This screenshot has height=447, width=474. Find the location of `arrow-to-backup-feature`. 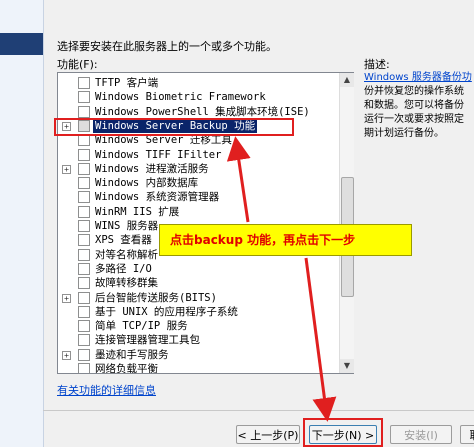

arrow-to-backup-feature is located at coordinates (238, 179).